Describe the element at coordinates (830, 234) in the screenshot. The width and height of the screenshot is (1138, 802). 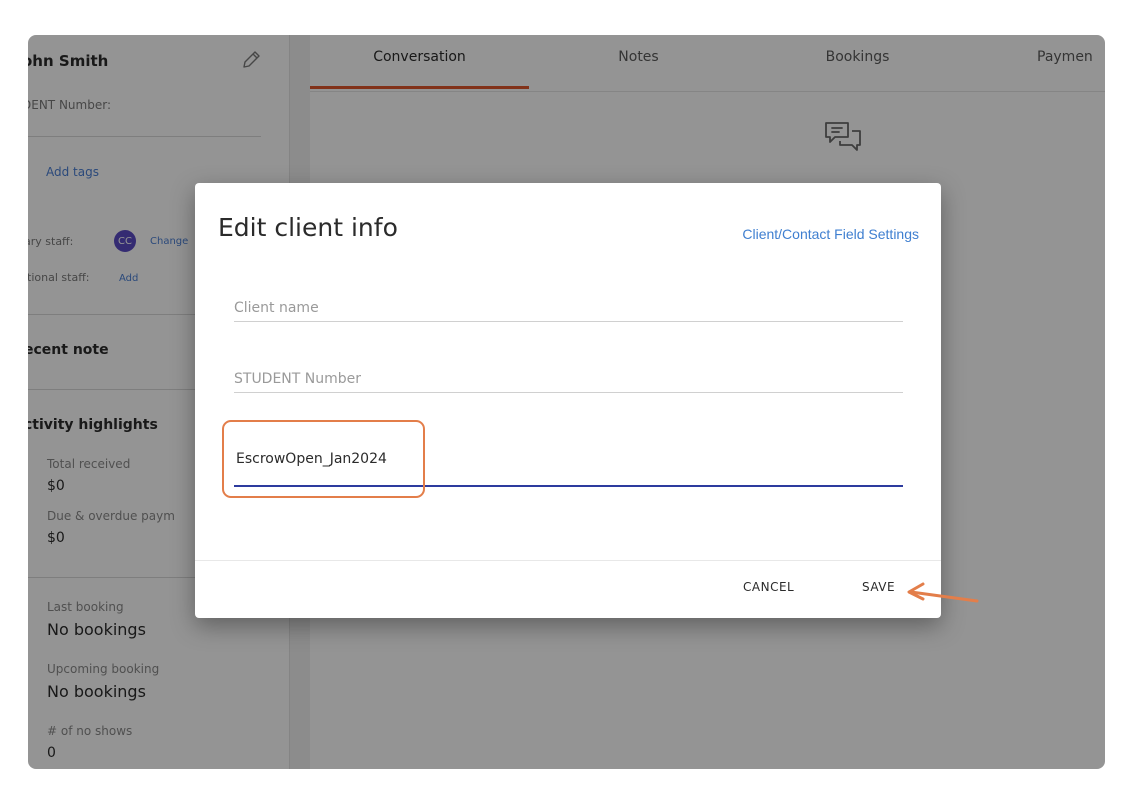
I see `client-contact-field-settings-link: Client/Contact Field Settings` at that location.